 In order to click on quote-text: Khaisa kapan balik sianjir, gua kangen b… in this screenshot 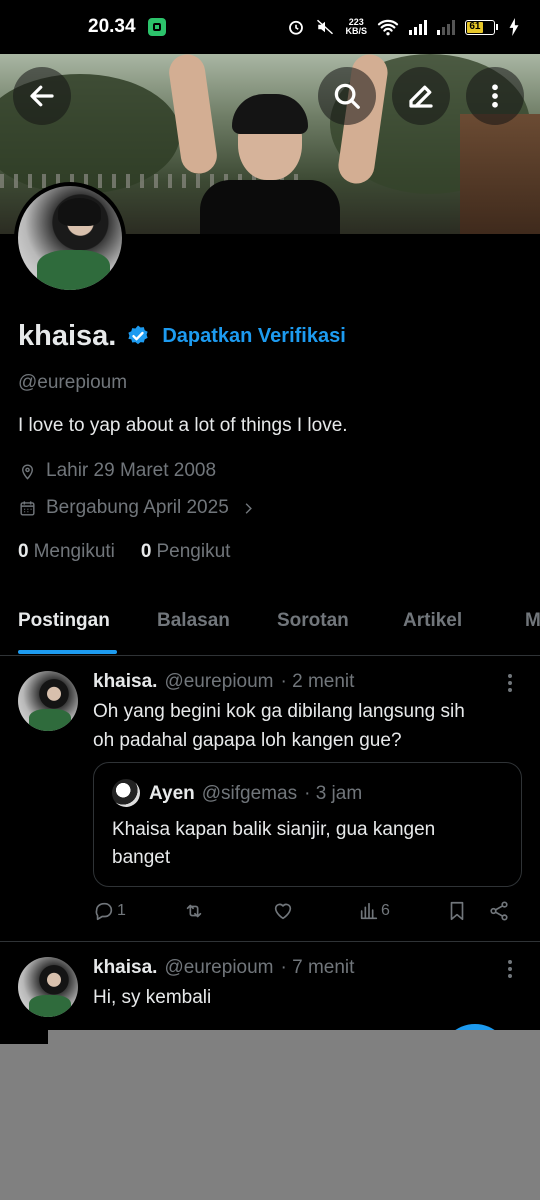, I will do `click(307, 844)`.